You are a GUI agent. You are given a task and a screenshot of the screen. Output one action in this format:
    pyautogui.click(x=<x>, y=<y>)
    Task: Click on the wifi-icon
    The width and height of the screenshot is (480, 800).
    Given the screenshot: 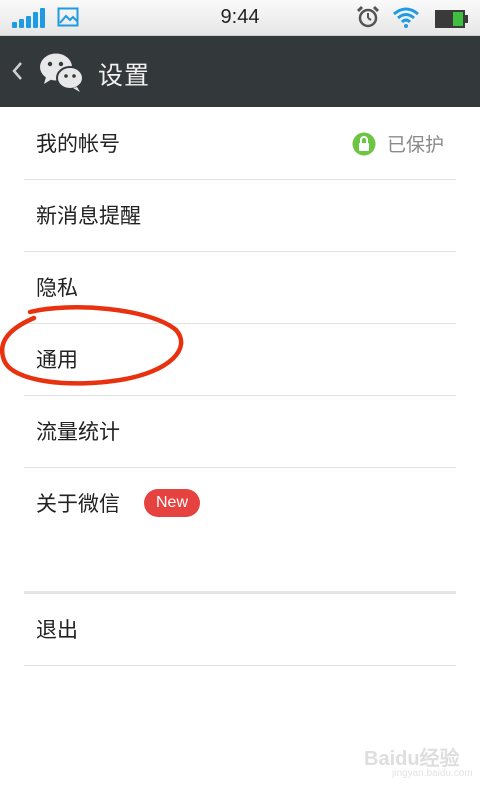 What is the action you would take?
    pyautogui.click(x=406, y=17)
    